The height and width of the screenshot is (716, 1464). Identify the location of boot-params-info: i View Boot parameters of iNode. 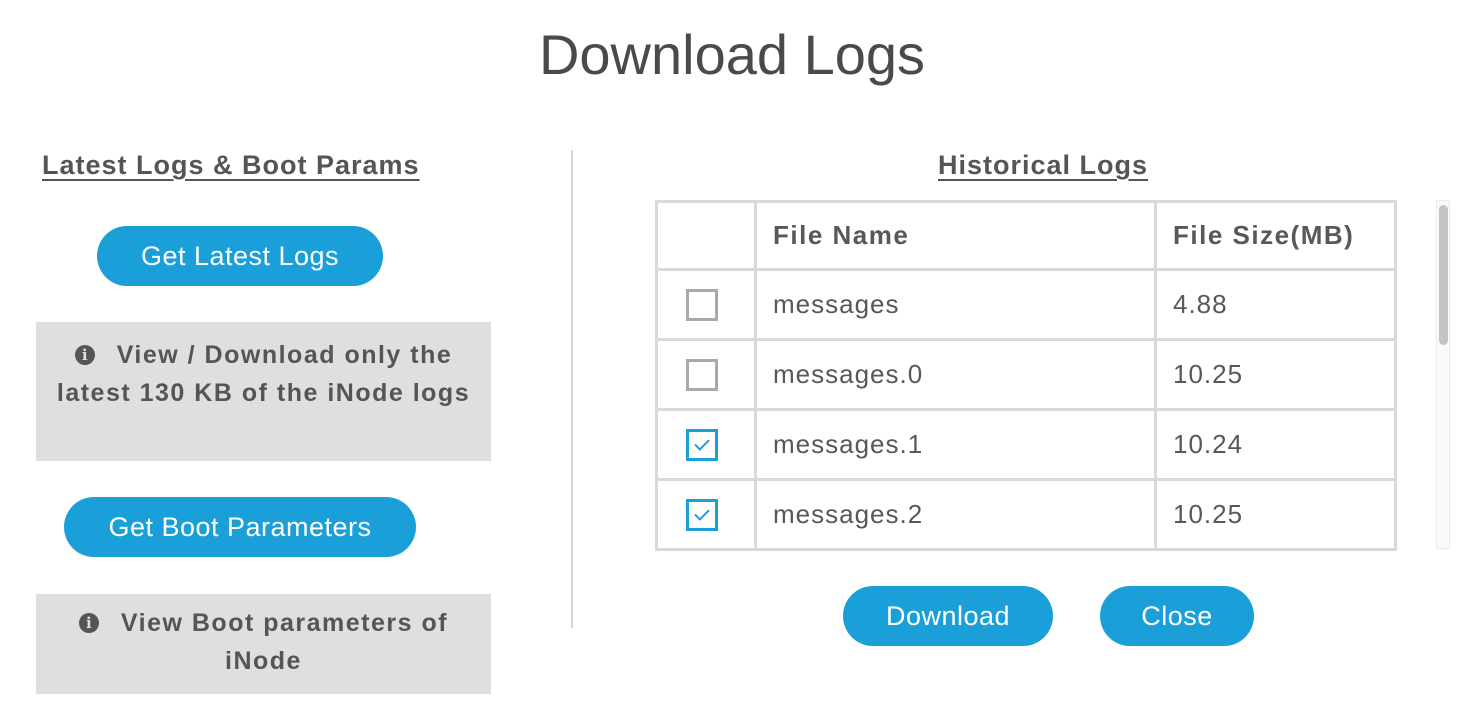
(263, 644).